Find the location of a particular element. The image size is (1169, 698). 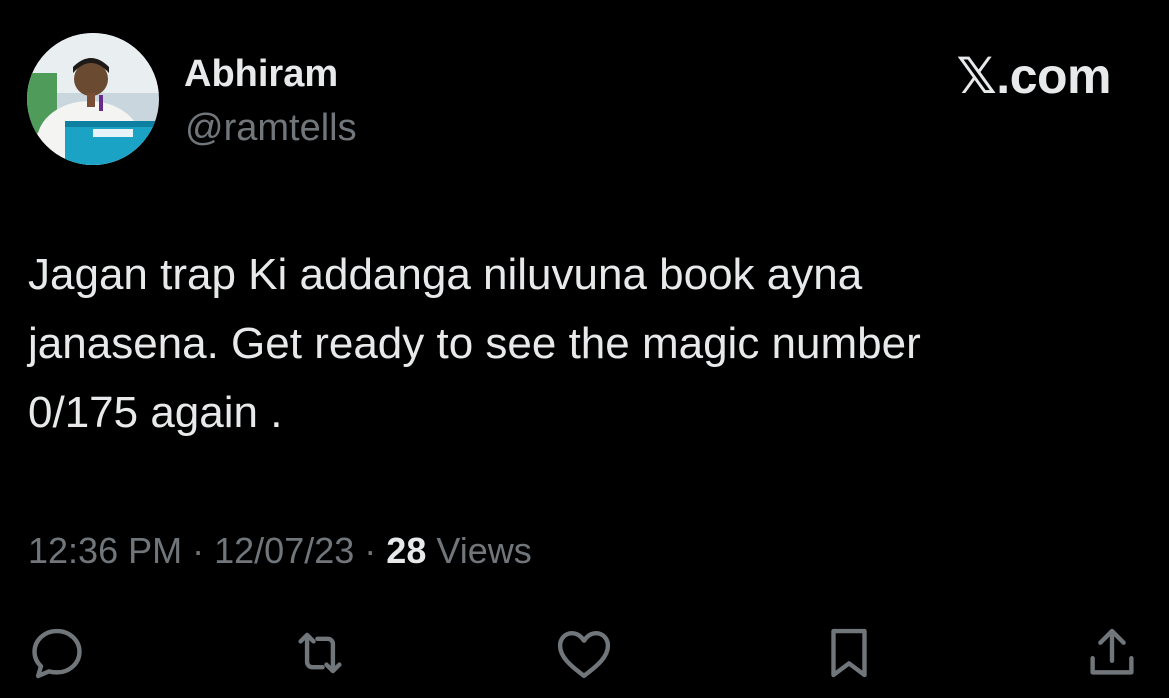

reply-icon is located at coordinates (57, 653).